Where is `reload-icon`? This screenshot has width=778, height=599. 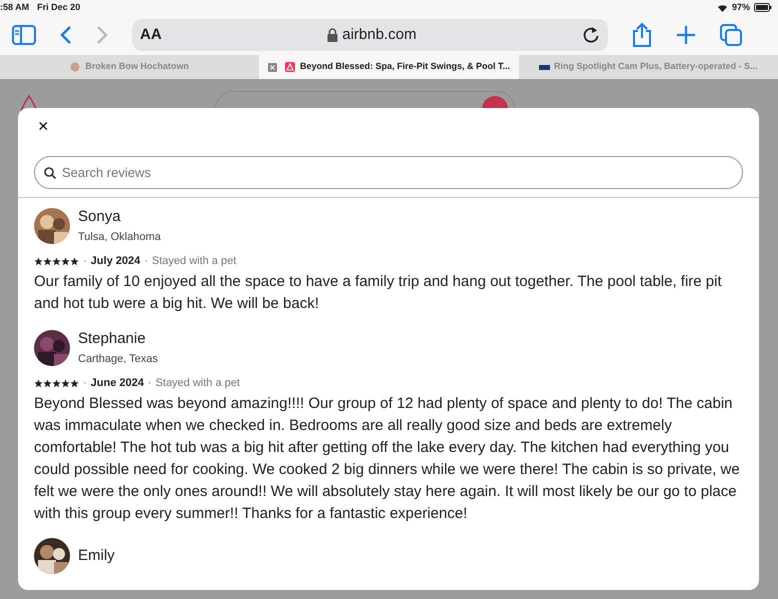
reload-icon is located at coordinates (591, 35).